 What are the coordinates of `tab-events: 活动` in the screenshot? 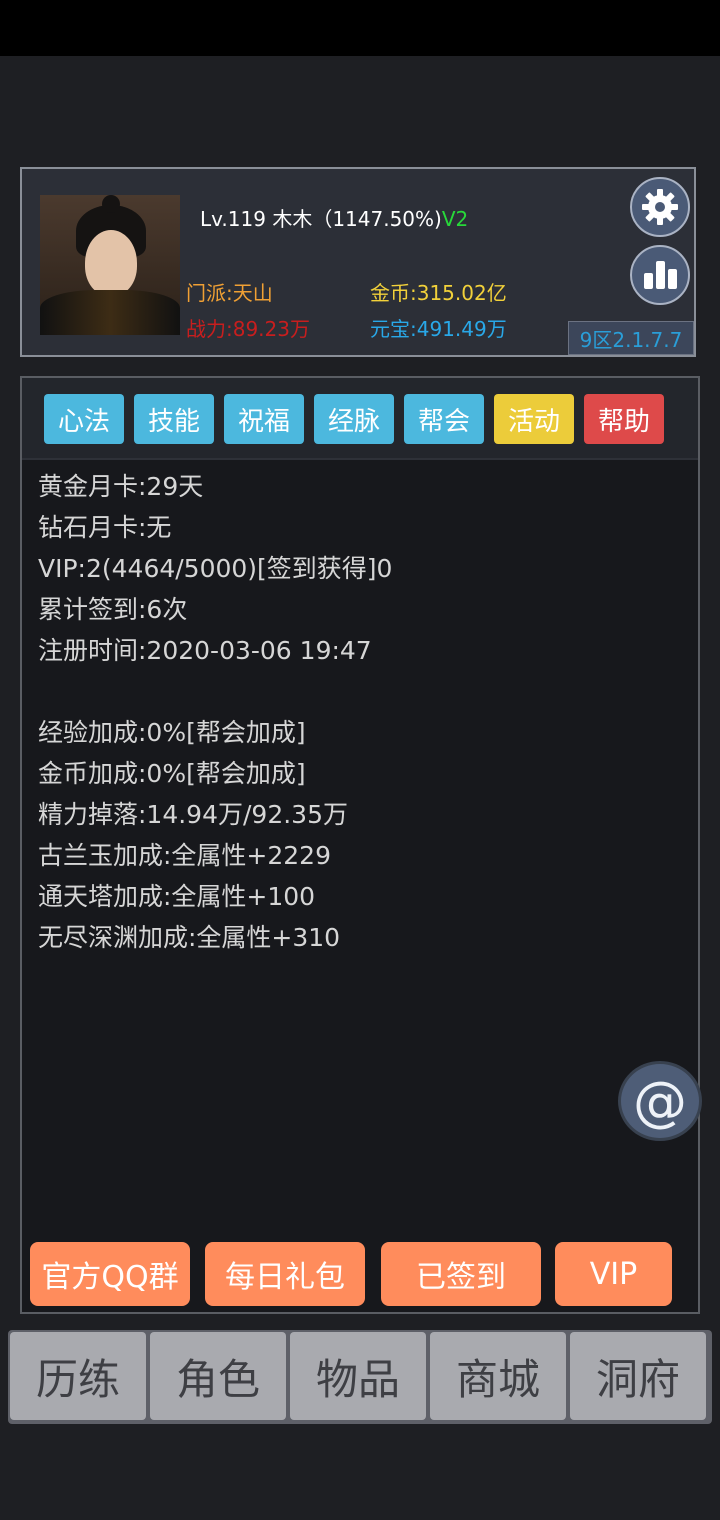 It's located at (534, 419).